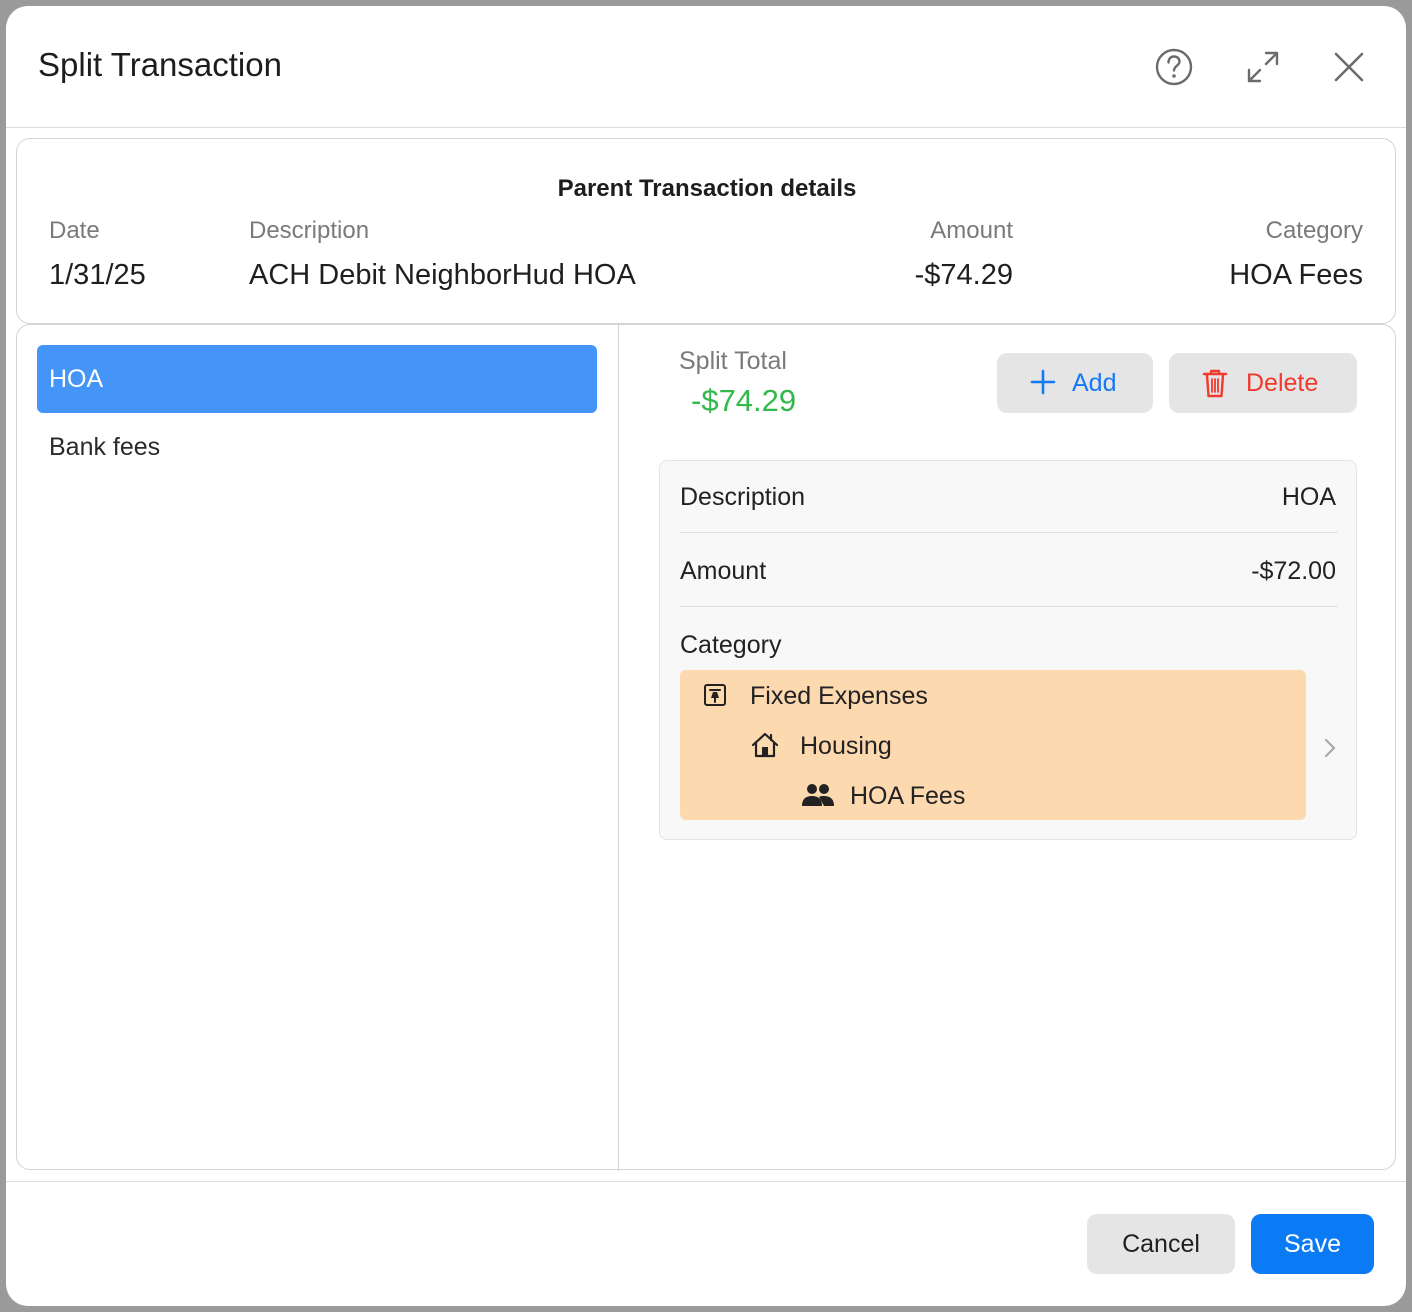 The height and width of the screenshot is (1312, 1412). I want to click on split-list-item: Bank fees, so click(317, 447).